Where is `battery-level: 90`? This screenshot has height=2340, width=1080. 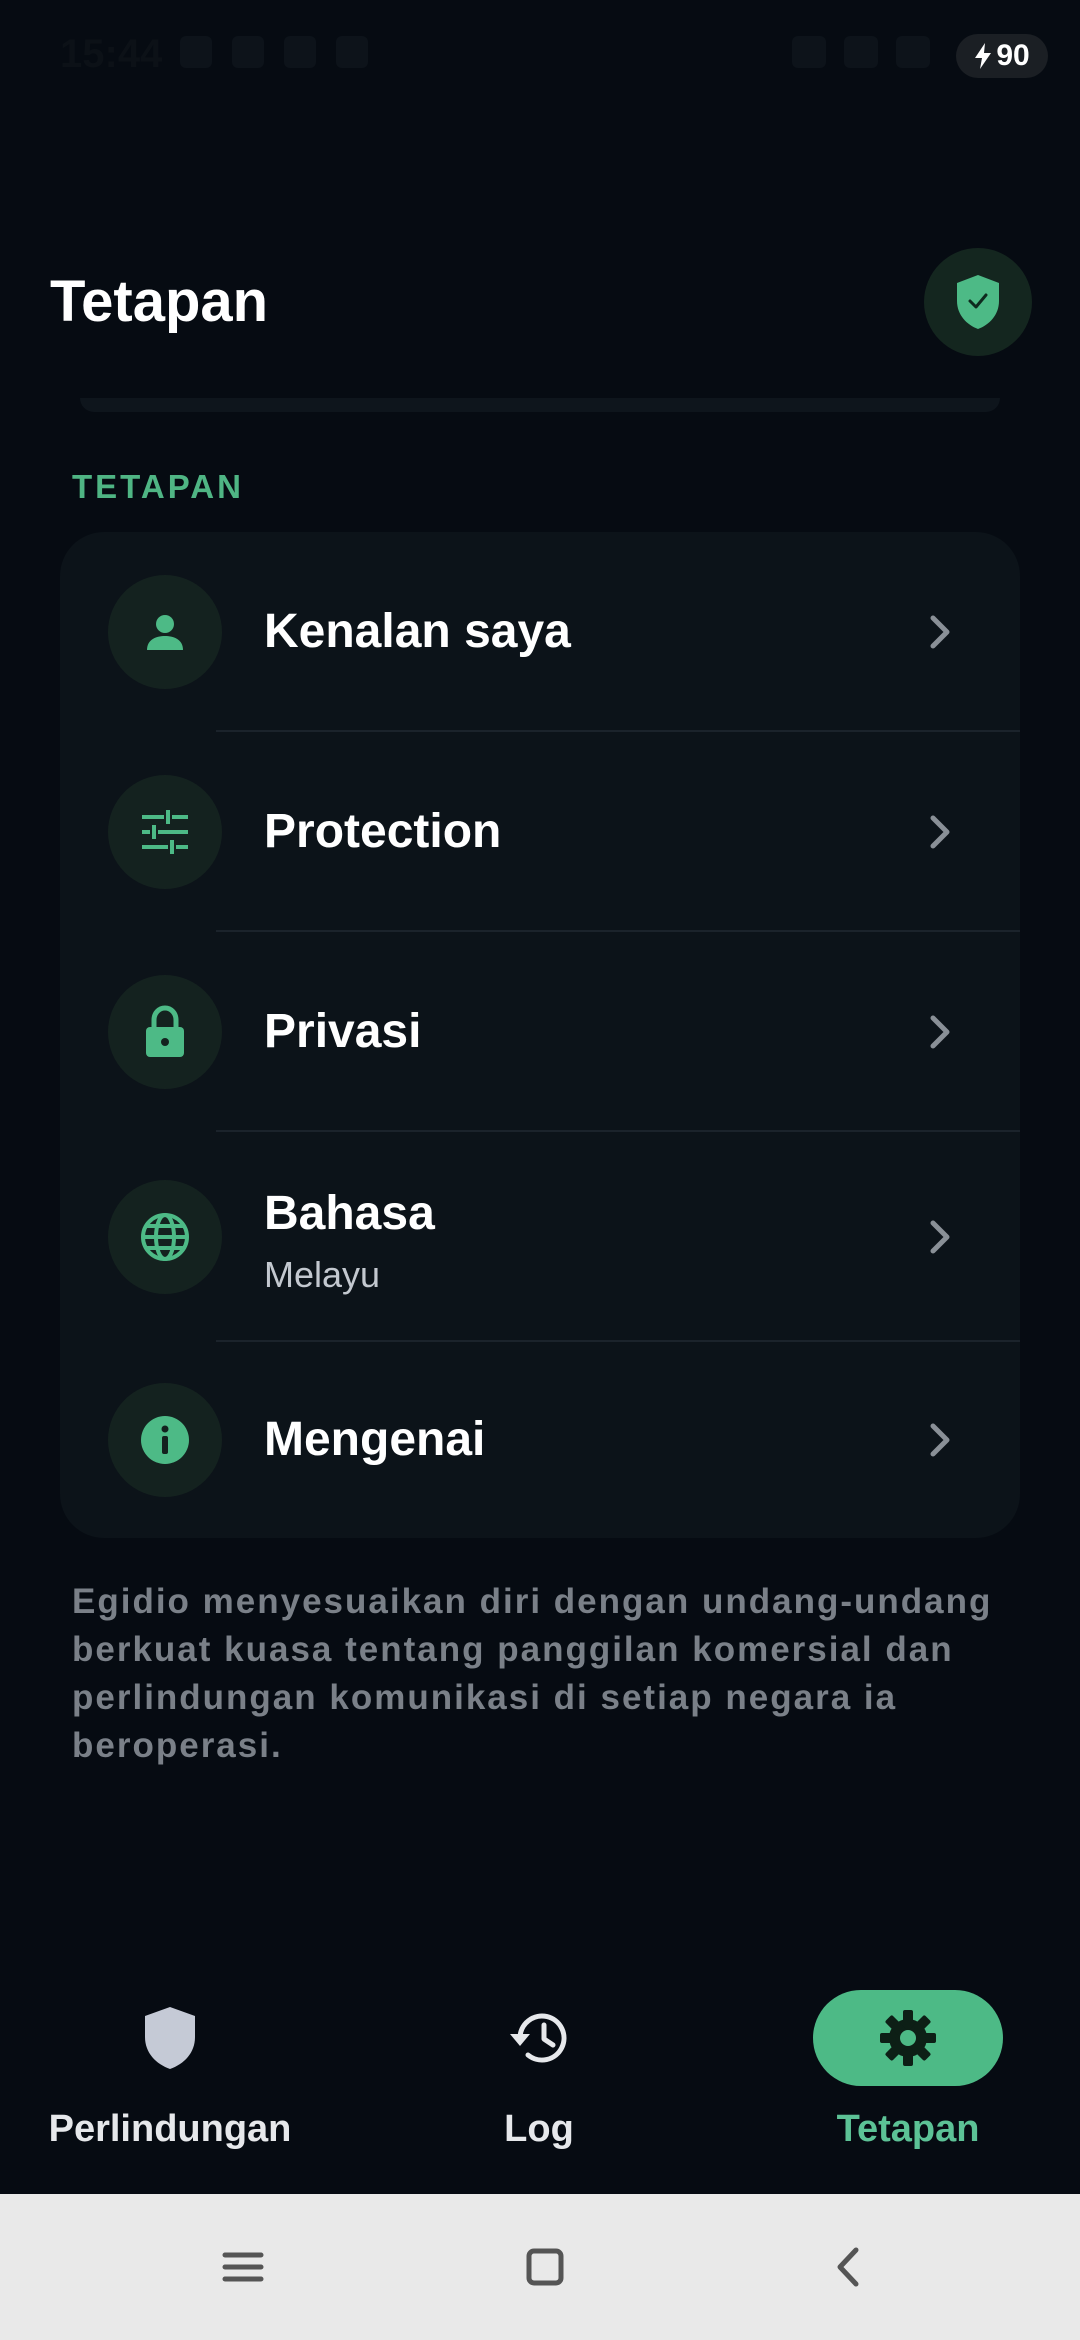
battery-level: 90 is located at coordinates (1013, 55).